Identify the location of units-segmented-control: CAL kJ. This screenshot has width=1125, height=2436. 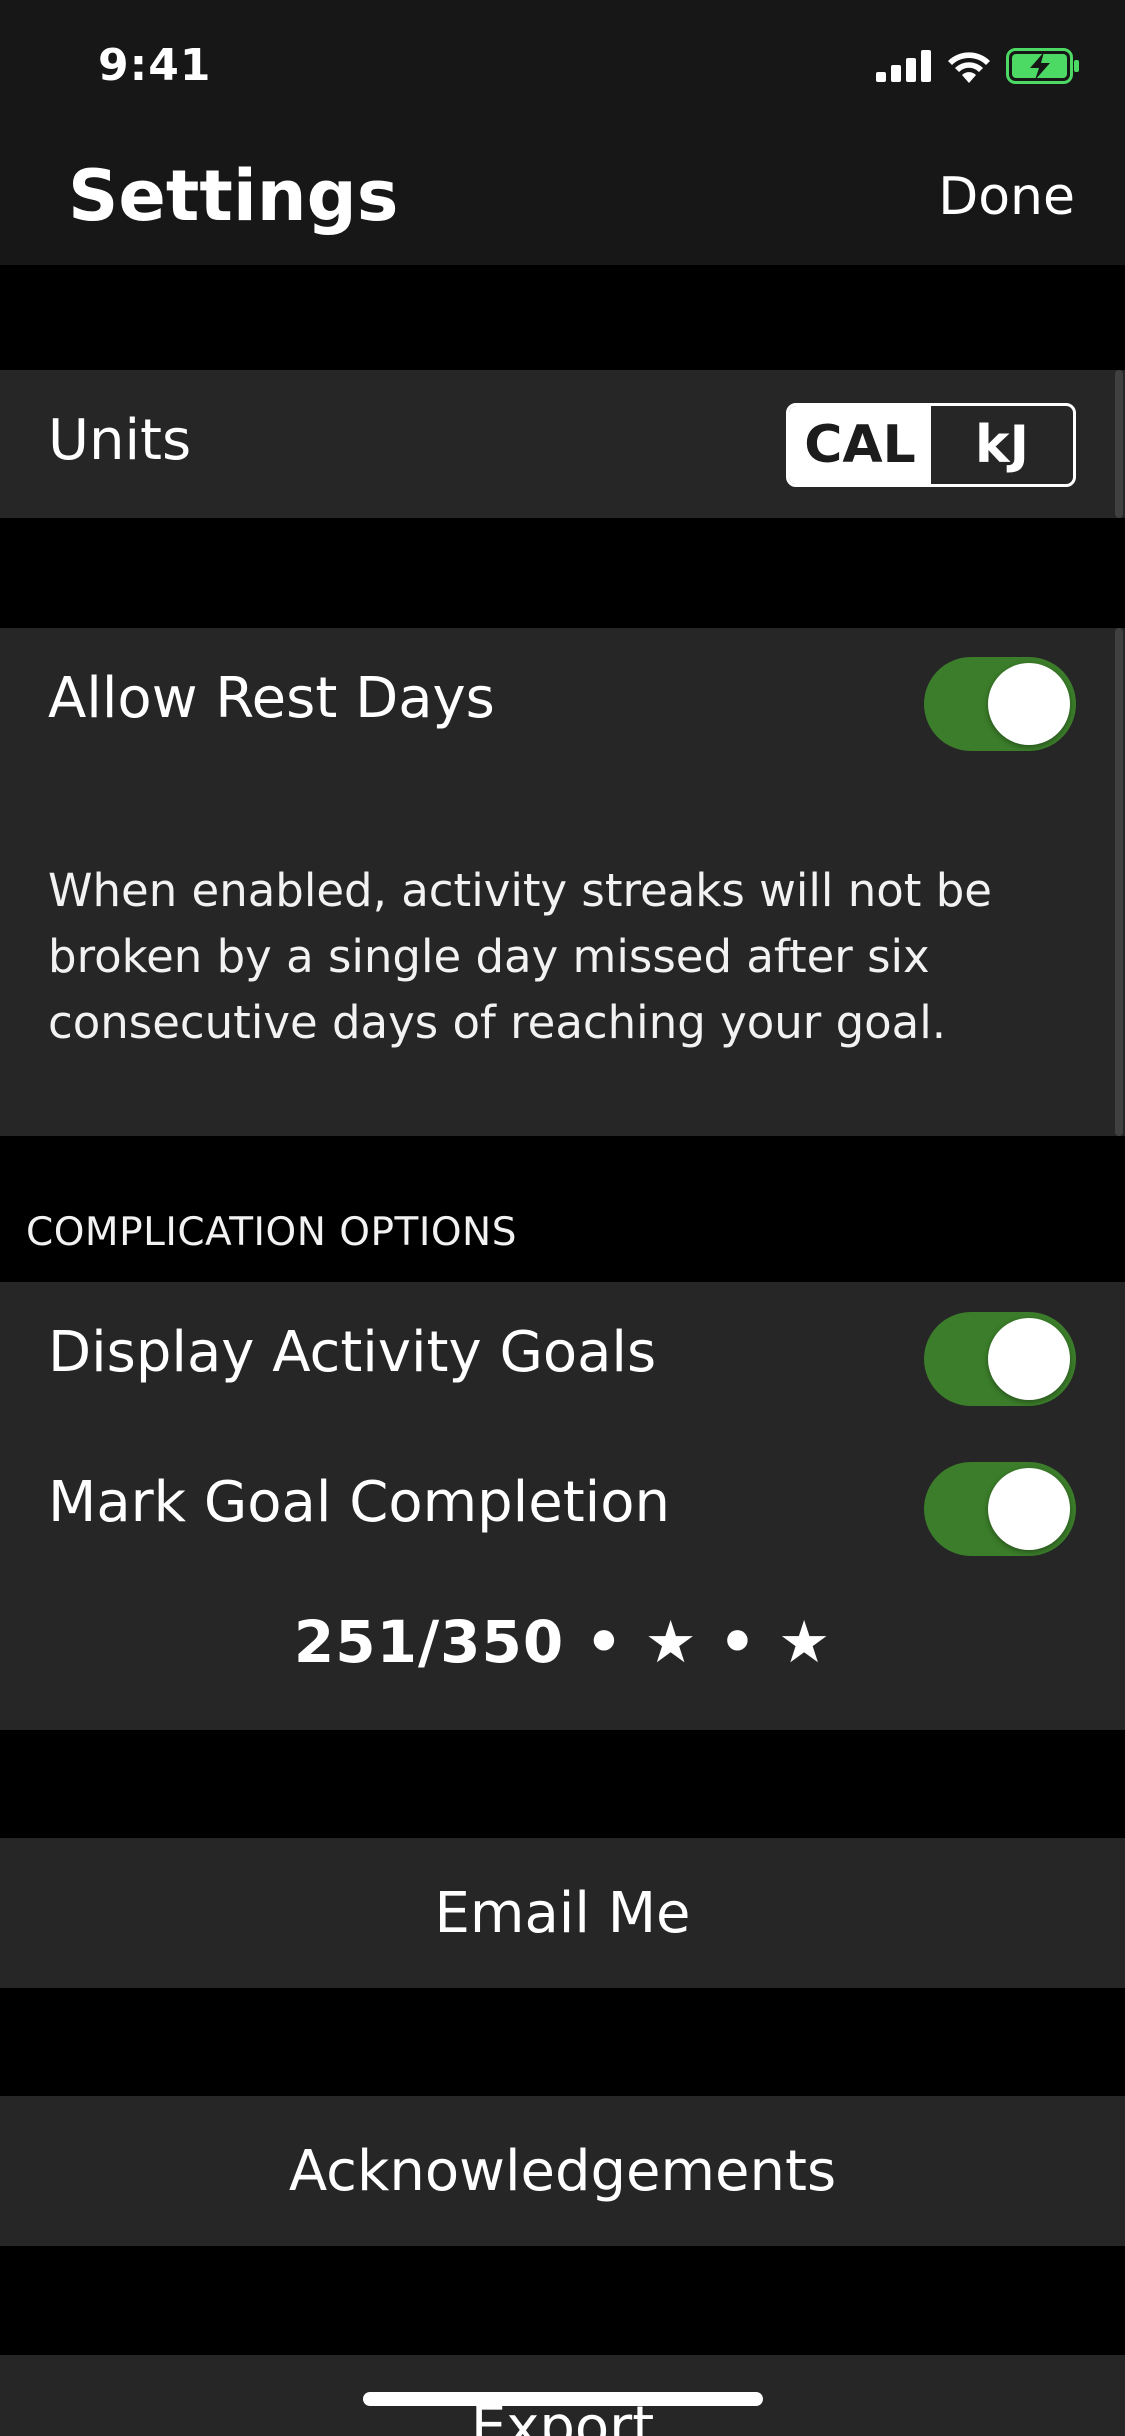
(931, 445).